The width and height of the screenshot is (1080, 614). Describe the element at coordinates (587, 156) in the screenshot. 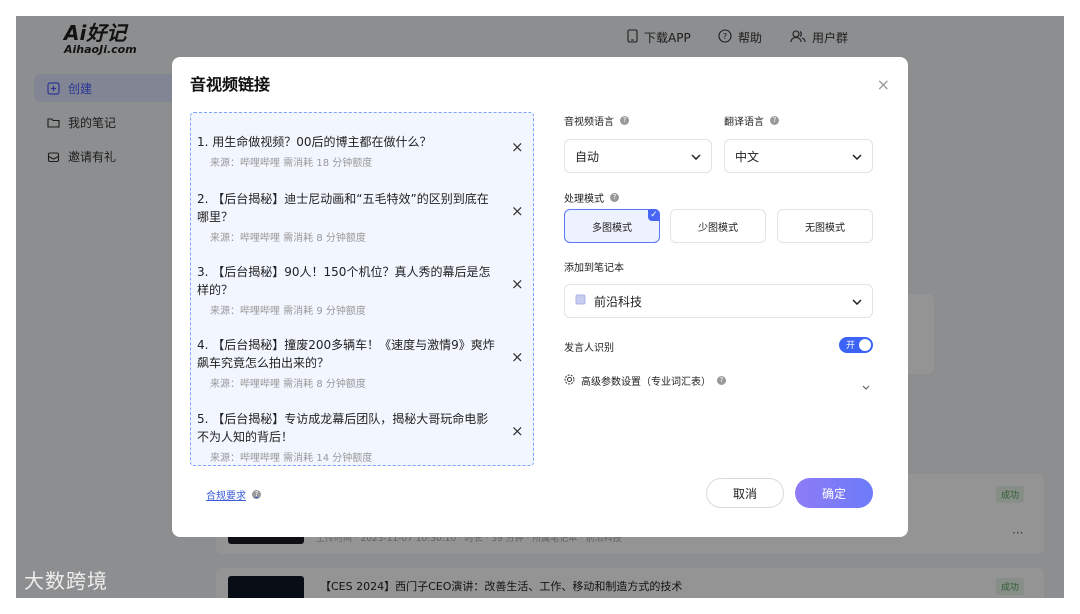

I see `audio-language-value: 自动` at that location.